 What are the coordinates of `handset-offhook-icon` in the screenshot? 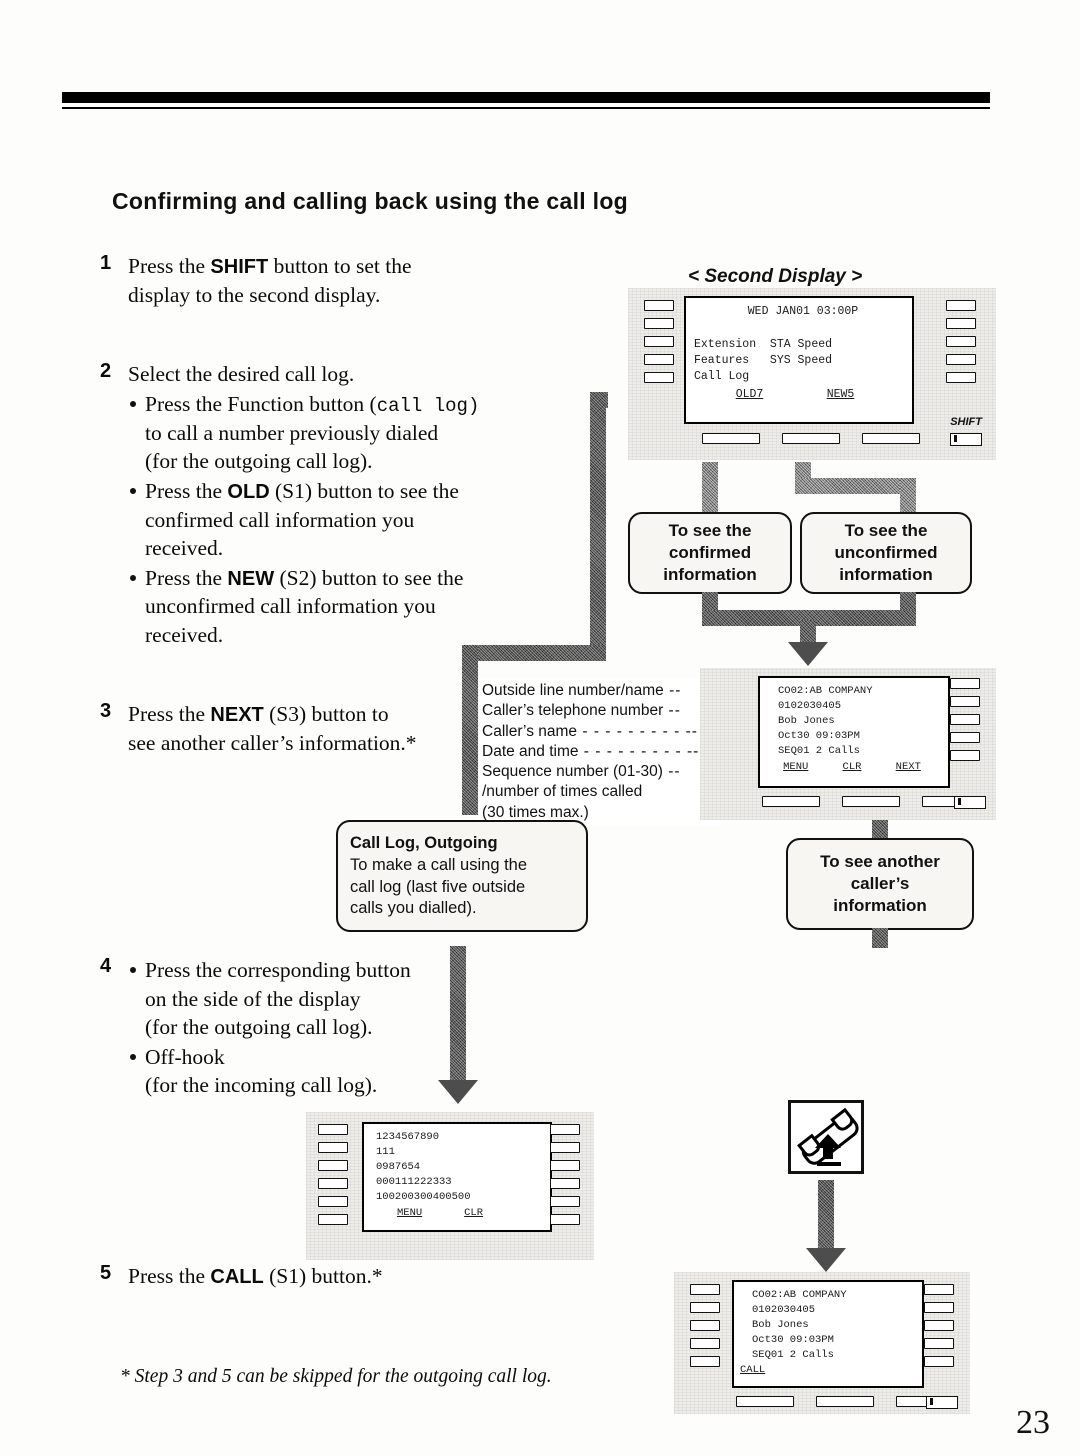 It's located at (828, 1136).